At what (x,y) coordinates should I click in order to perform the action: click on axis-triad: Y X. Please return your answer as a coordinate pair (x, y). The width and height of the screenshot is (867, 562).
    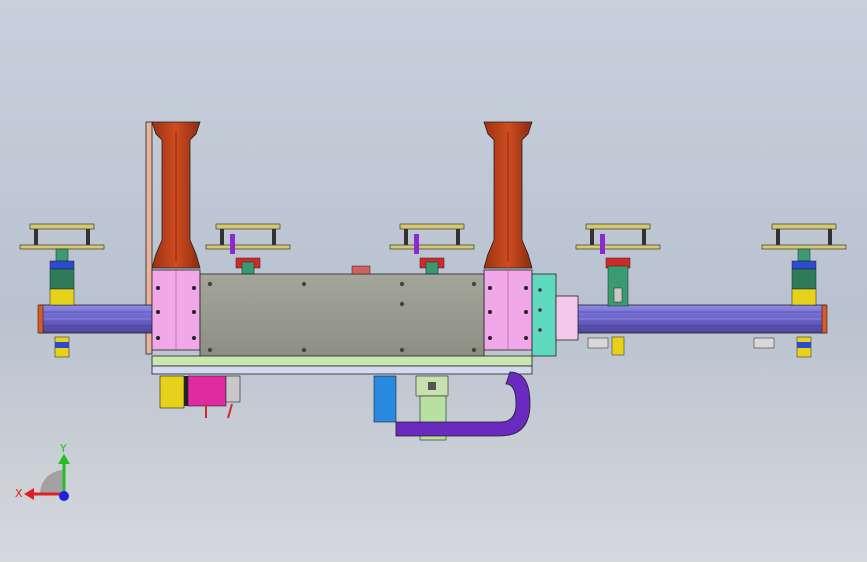
    Looking at the image, I should click on (42, 471).